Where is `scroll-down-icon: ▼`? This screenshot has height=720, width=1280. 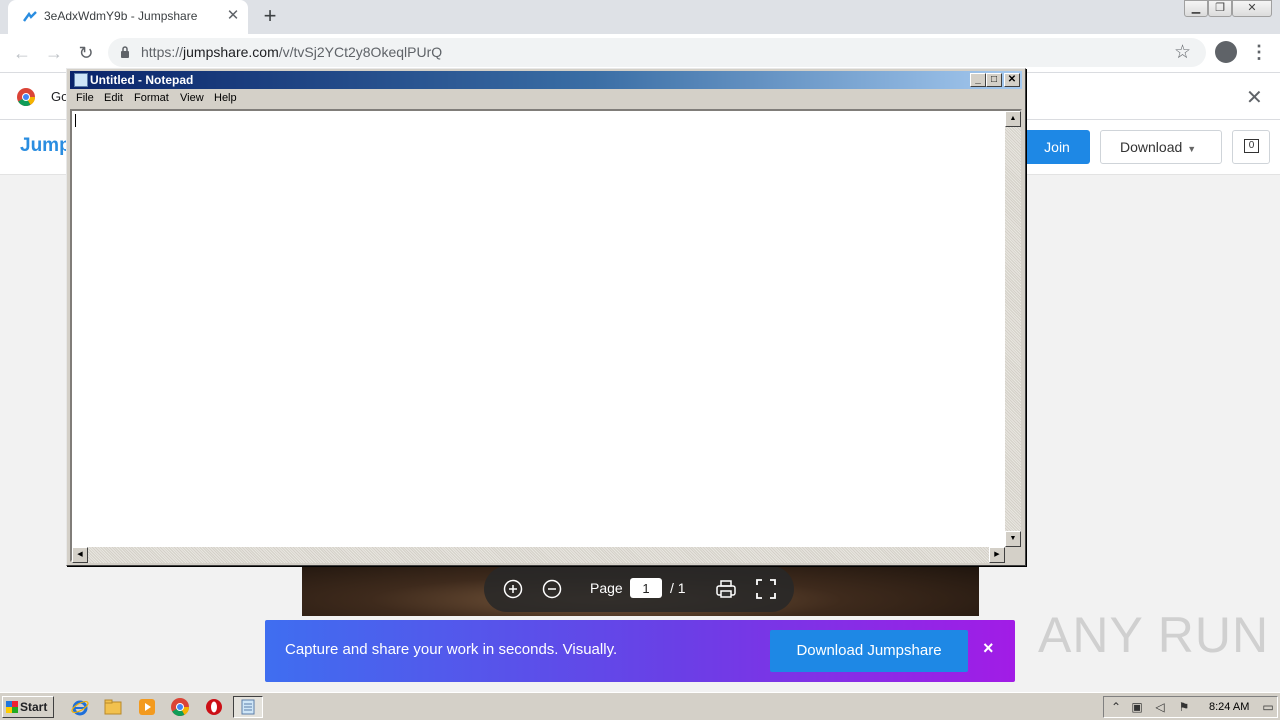
scroll-down-icon: ▼ is located at coordinates (1013, 539).